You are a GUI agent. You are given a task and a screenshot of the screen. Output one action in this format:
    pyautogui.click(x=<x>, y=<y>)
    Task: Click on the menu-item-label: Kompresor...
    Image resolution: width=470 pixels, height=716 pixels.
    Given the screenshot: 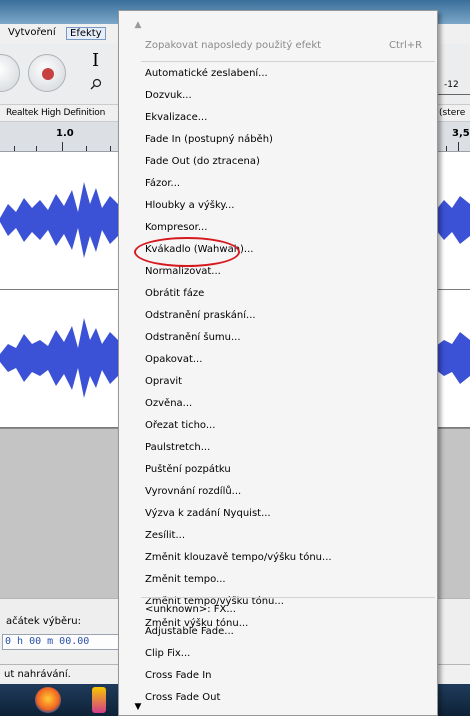 What is the action you would take?
    pyautogui.click(x=176, y=227)
    